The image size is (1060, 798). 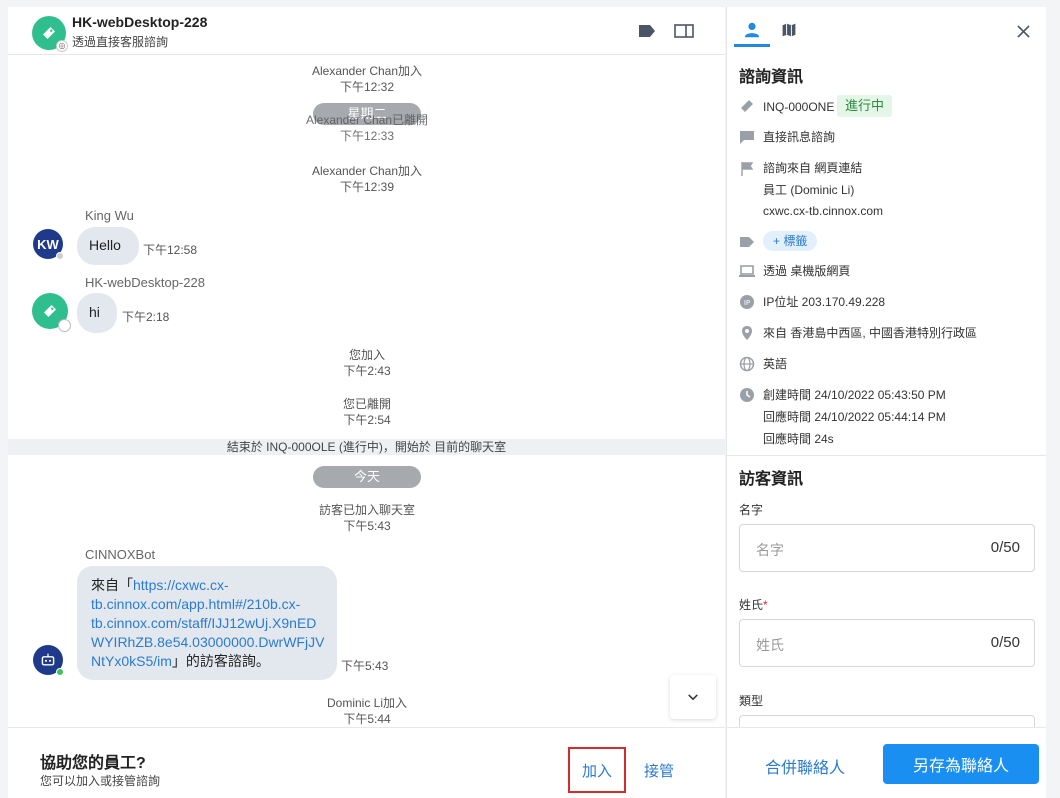 I want to click on system-event-time: 下午12:33, so click(x=367, y=136).